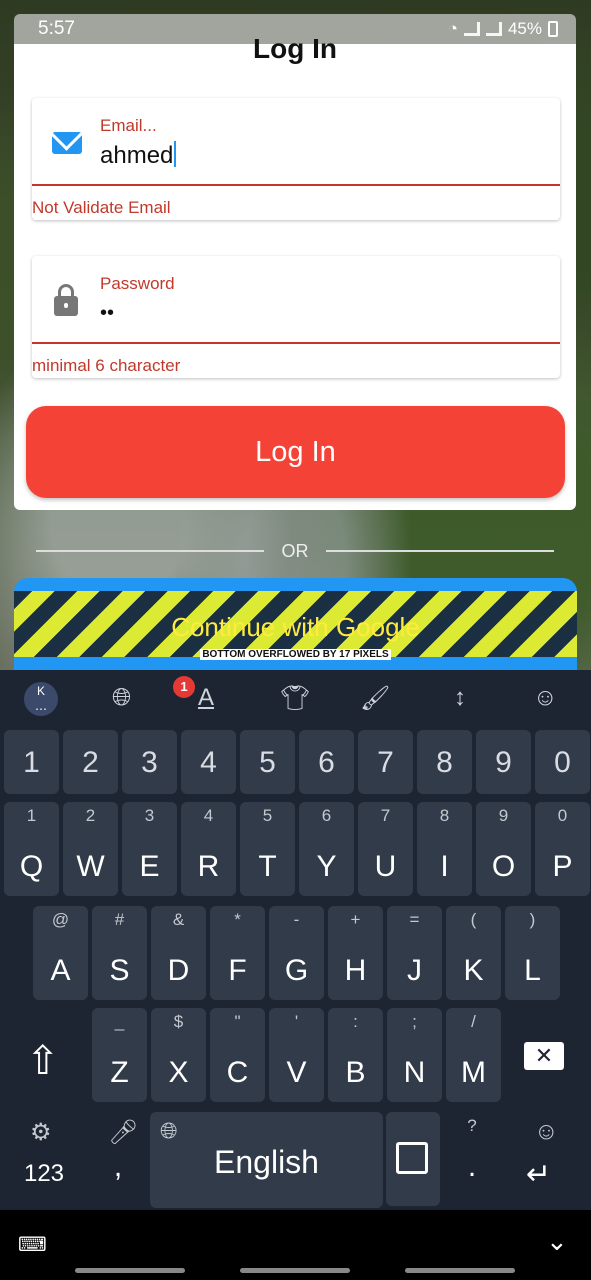  What do you see at coordinates (208, 849) in the screenshot?
I see `key-r: 4R` at bounding box center [208, 849].